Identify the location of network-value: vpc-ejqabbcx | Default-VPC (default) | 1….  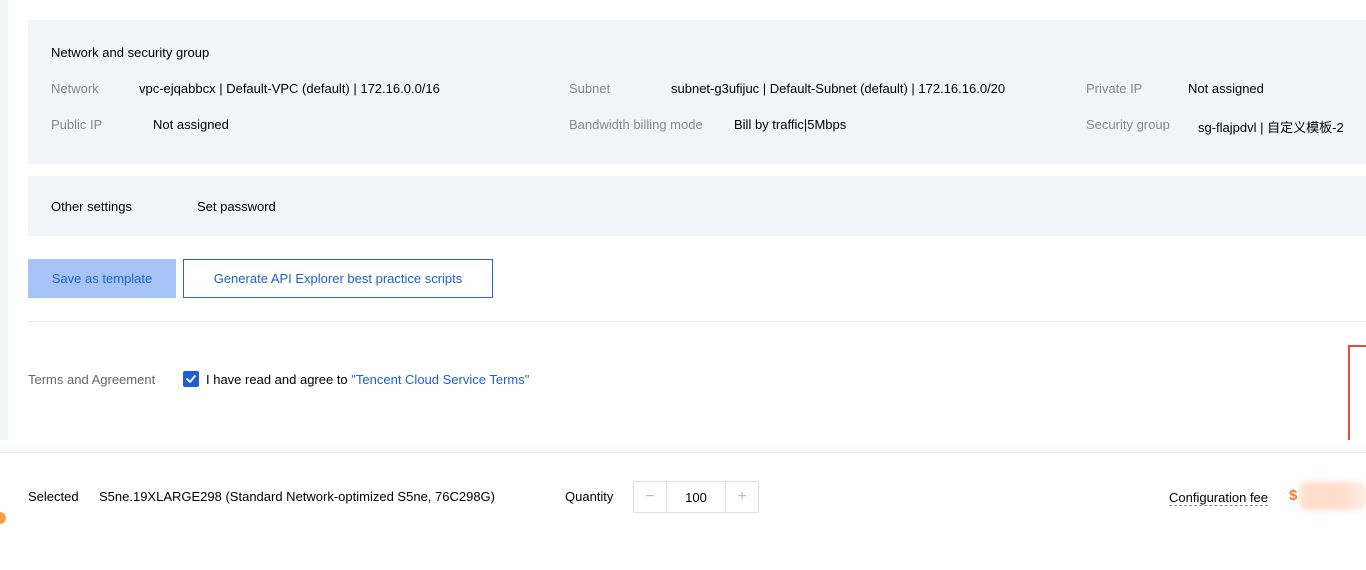
(289, 88).